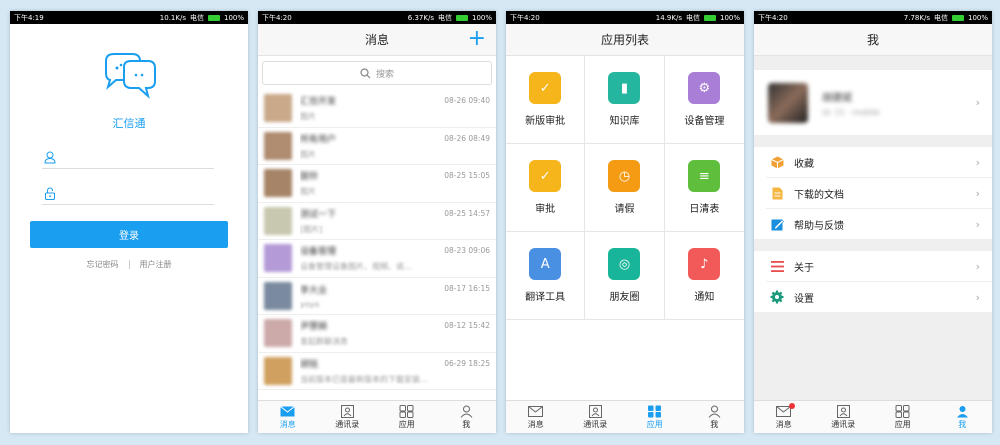 This screenshot has width=1000, height=445. What do you see at coordinates (420, 17) in the screenshot?
I see `network-speed: 6.37K/s` at bounding box center [420, 17].